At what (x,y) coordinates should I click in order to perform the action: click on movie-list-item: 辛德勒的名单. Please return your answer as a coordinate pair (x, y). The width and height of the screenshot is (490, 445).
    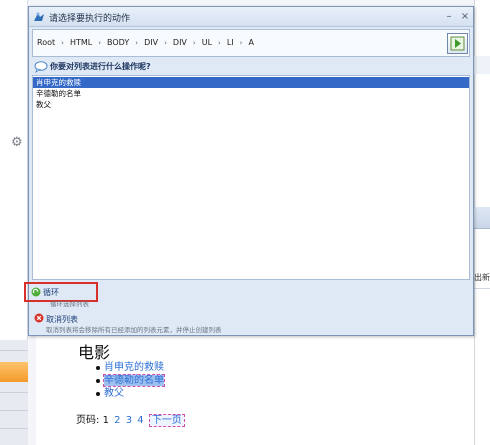
    Looking at the image, I should click on (130, 380).